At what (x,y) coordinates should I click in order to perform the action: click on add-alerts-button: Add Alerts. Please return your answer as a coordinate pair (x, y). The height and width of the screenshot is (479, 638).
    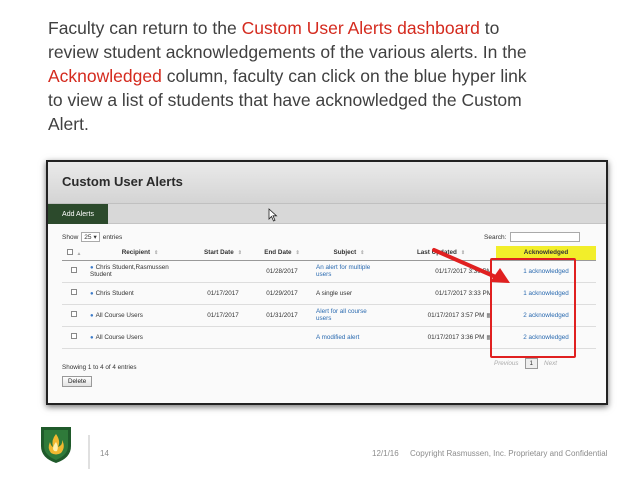
    Looking at the image, I should click on (78, 214).